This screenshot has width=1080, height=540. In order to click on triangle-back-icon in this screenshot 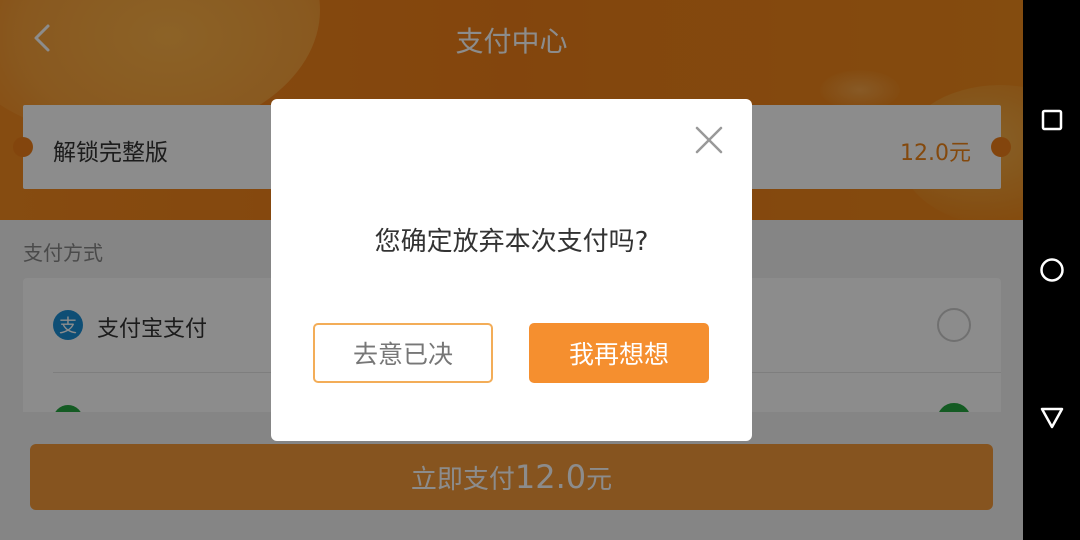, I will do `click(1052, 418)`.